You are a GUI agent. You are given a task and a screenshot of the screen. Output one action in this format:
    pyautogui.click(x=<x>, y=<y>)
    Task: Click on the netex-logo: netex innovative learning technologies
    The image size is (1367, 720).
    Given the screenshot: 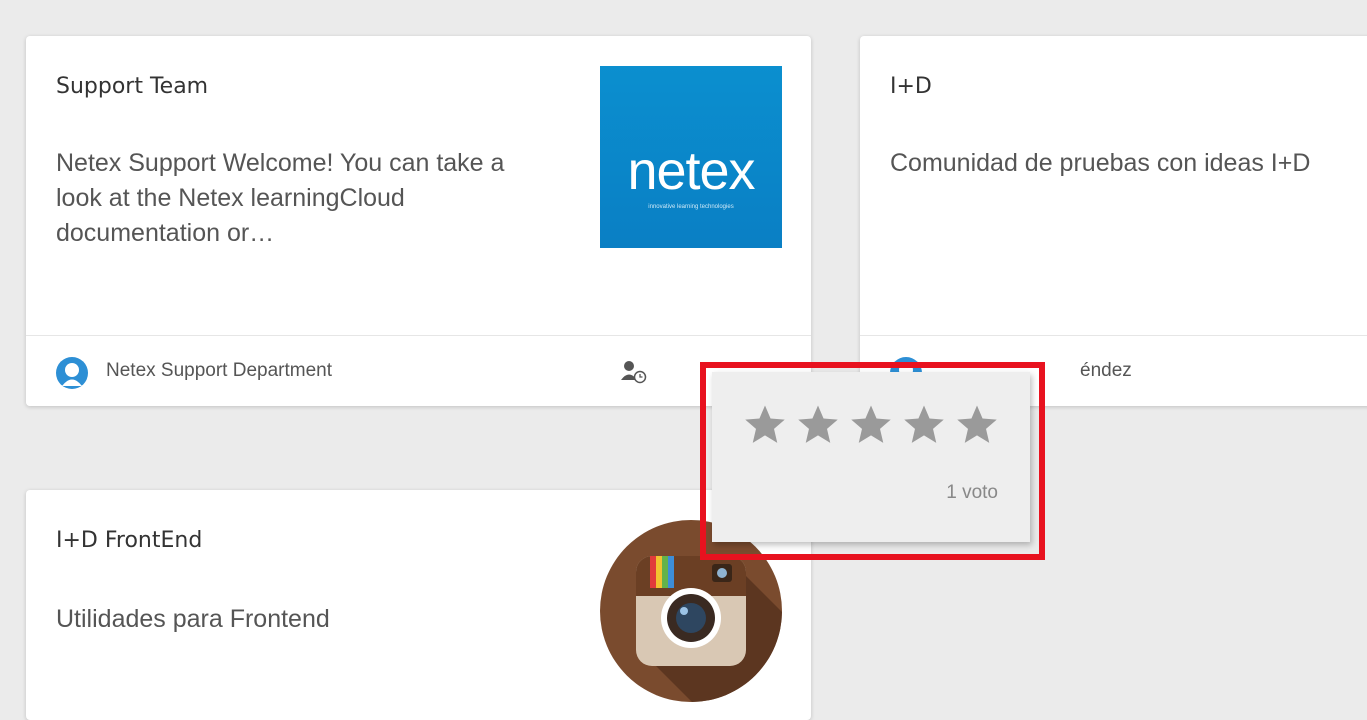 What is the action you would take?
    pyautogui.click(x=691, y=157)
    